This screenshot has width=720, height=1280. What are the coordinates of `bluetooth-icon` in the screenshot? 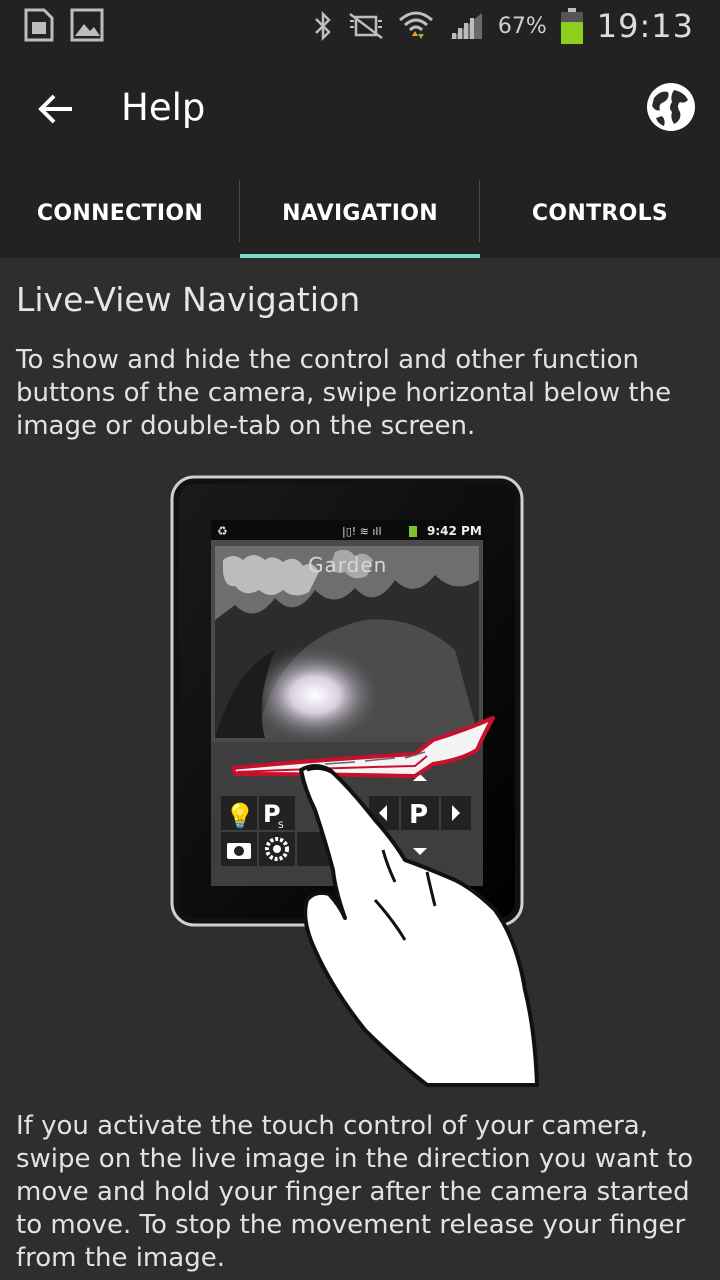 It's located at (322, 26).